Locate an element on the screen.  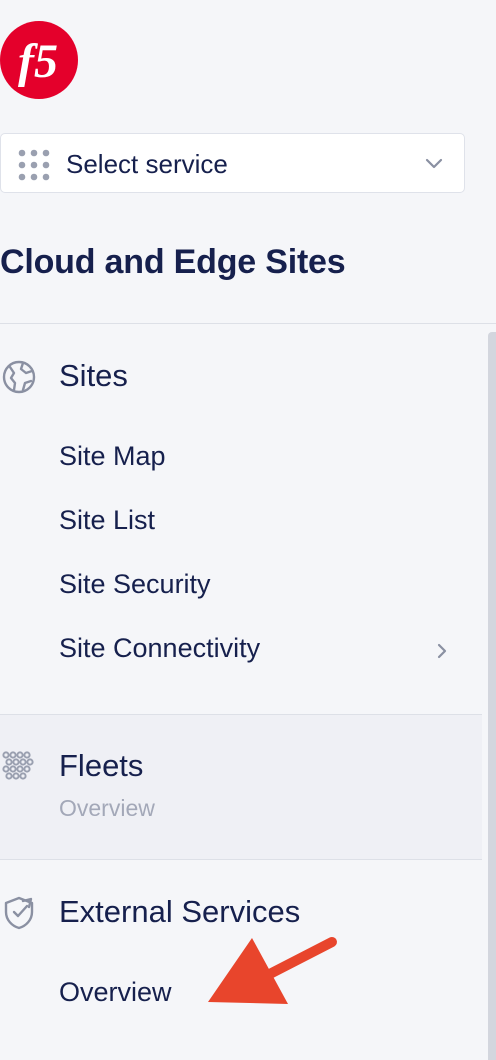
nav-group-fleets-panel is located at coordinates (241, 787).